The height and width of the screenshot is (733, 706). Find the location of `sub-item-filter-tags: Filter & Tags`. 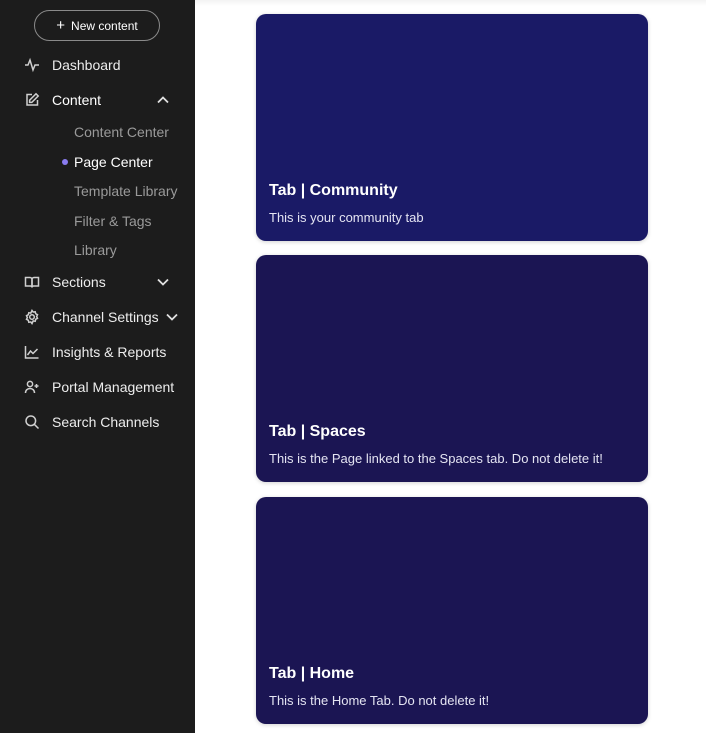

sub-item-filter-tags: Filter & Tags is located at coordinates (113, 221).